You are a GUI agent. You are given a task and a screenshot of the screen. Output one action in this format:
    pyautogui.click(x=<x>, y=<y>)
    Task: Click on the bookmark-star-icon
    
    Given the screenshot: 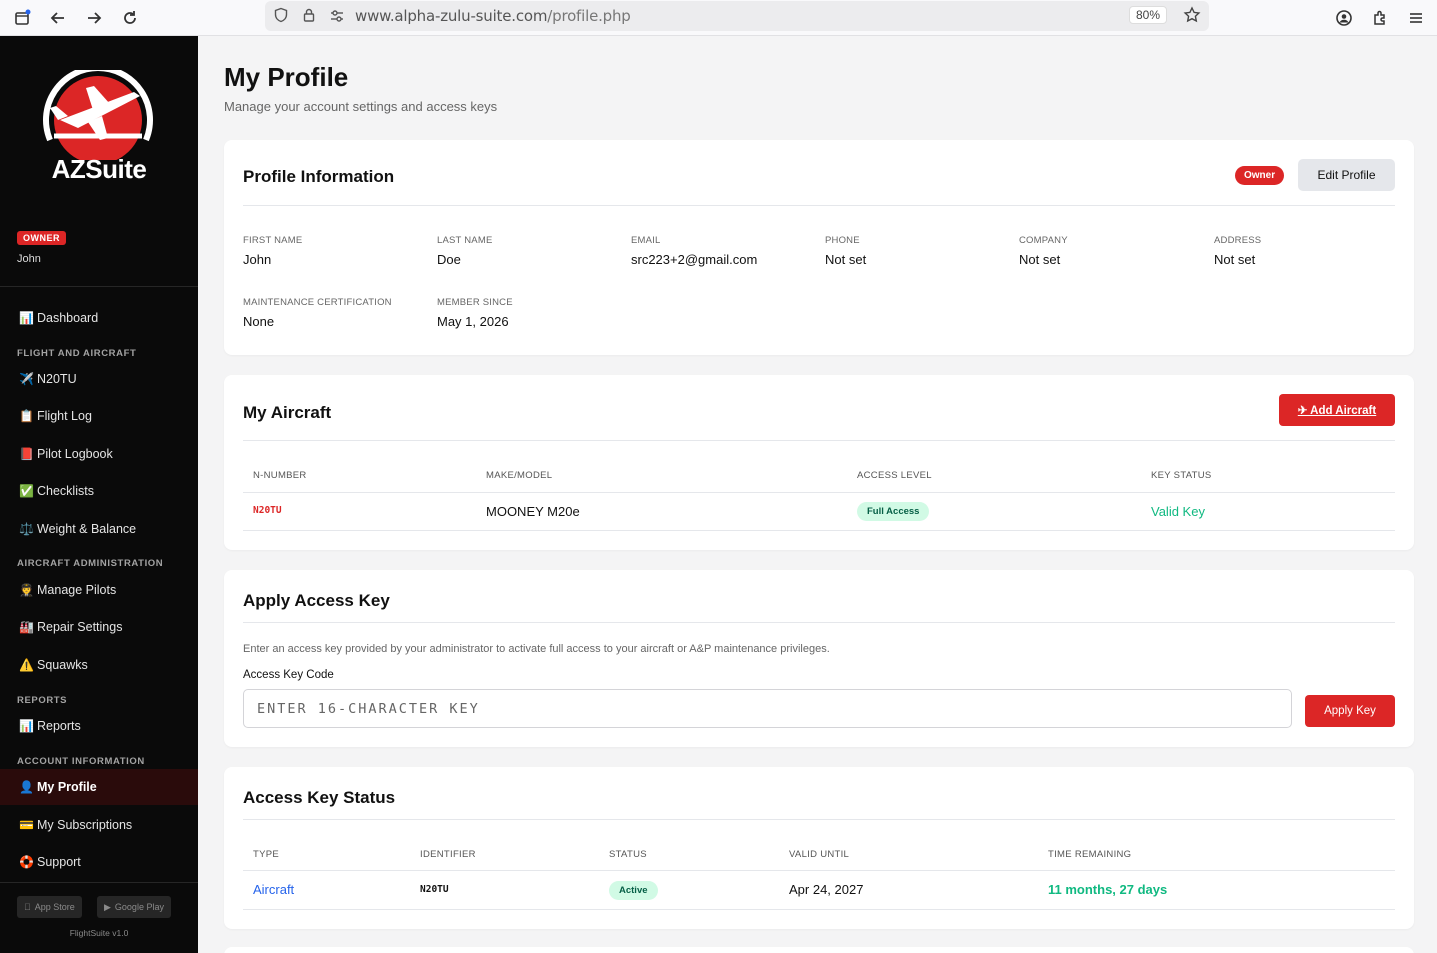 What is the action you would take?
    pyautogui.click(x=1192, y=17)
    